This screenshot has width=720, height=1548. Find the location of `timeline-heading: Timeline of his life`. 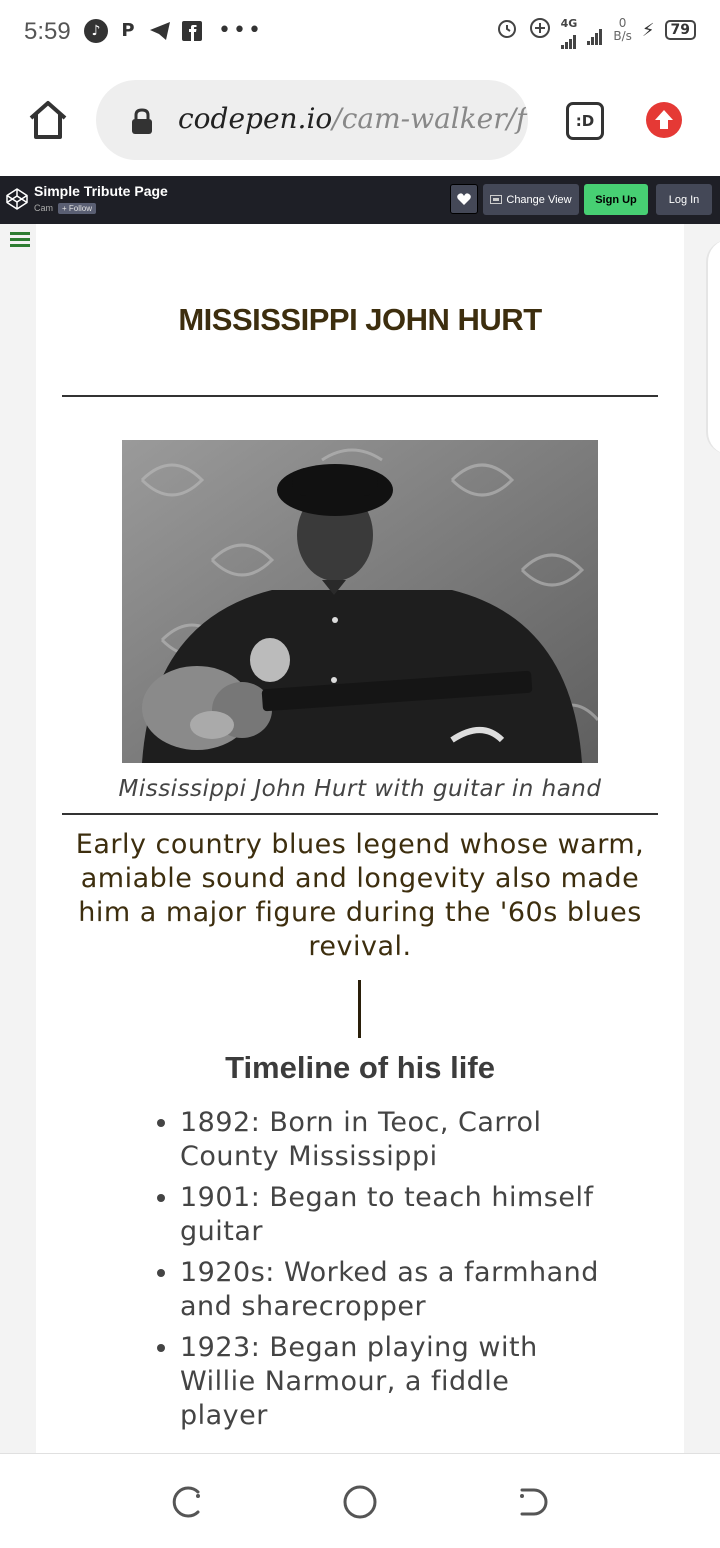

timeline-heading: Timeline of his life is located at coordinates (360, 1067).